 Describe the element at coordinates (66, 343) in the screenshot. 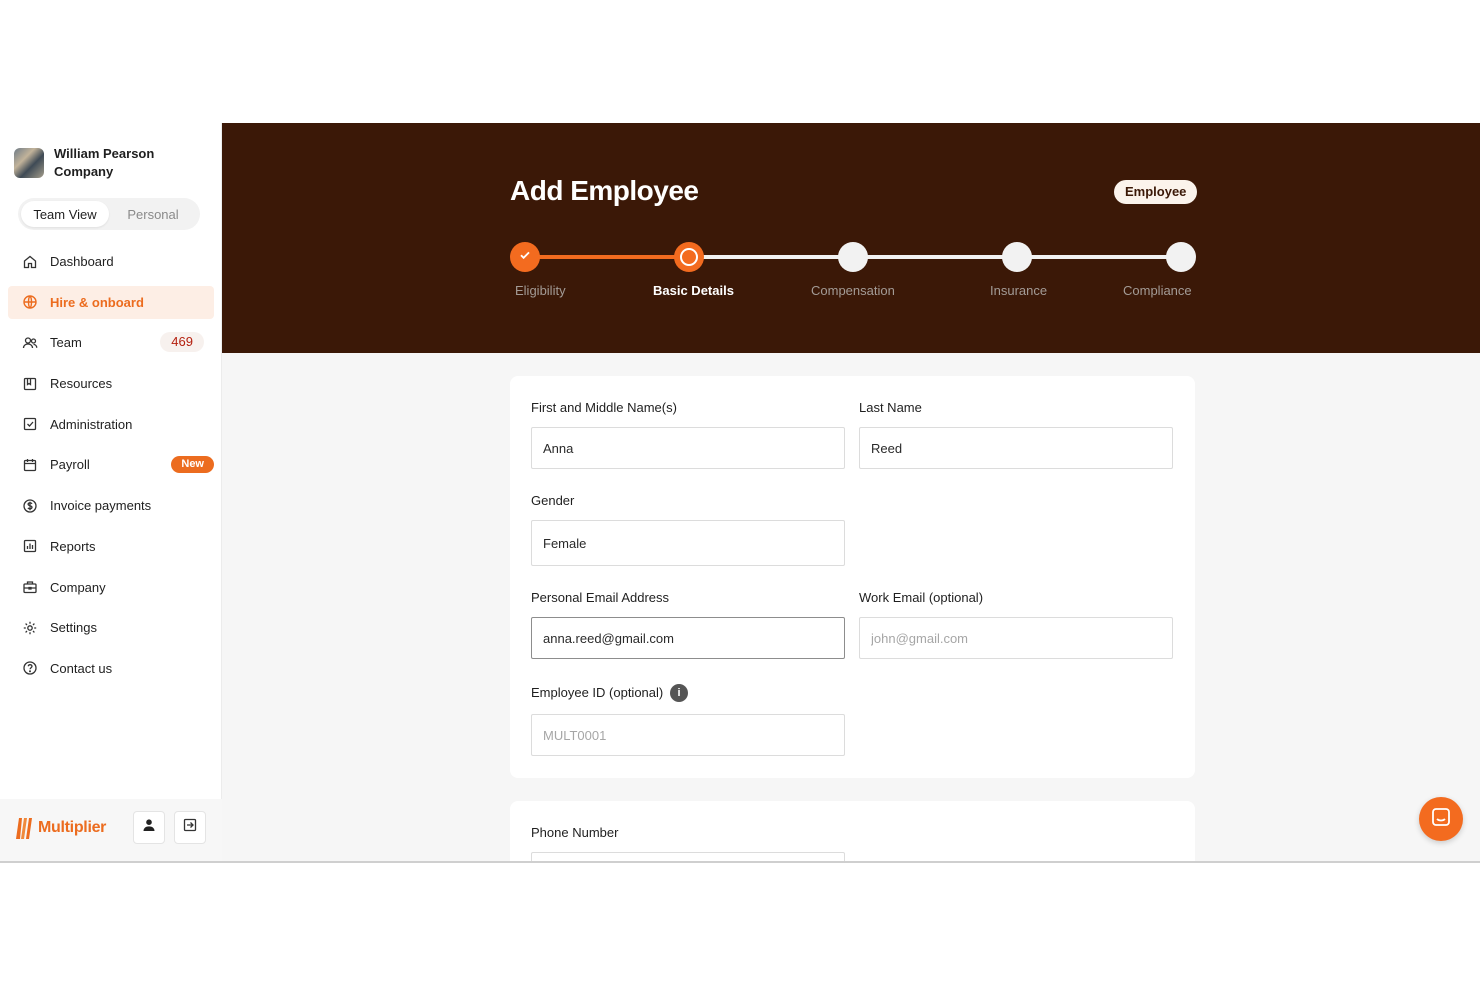

I see `sidebar-item-label: Team` at that location.